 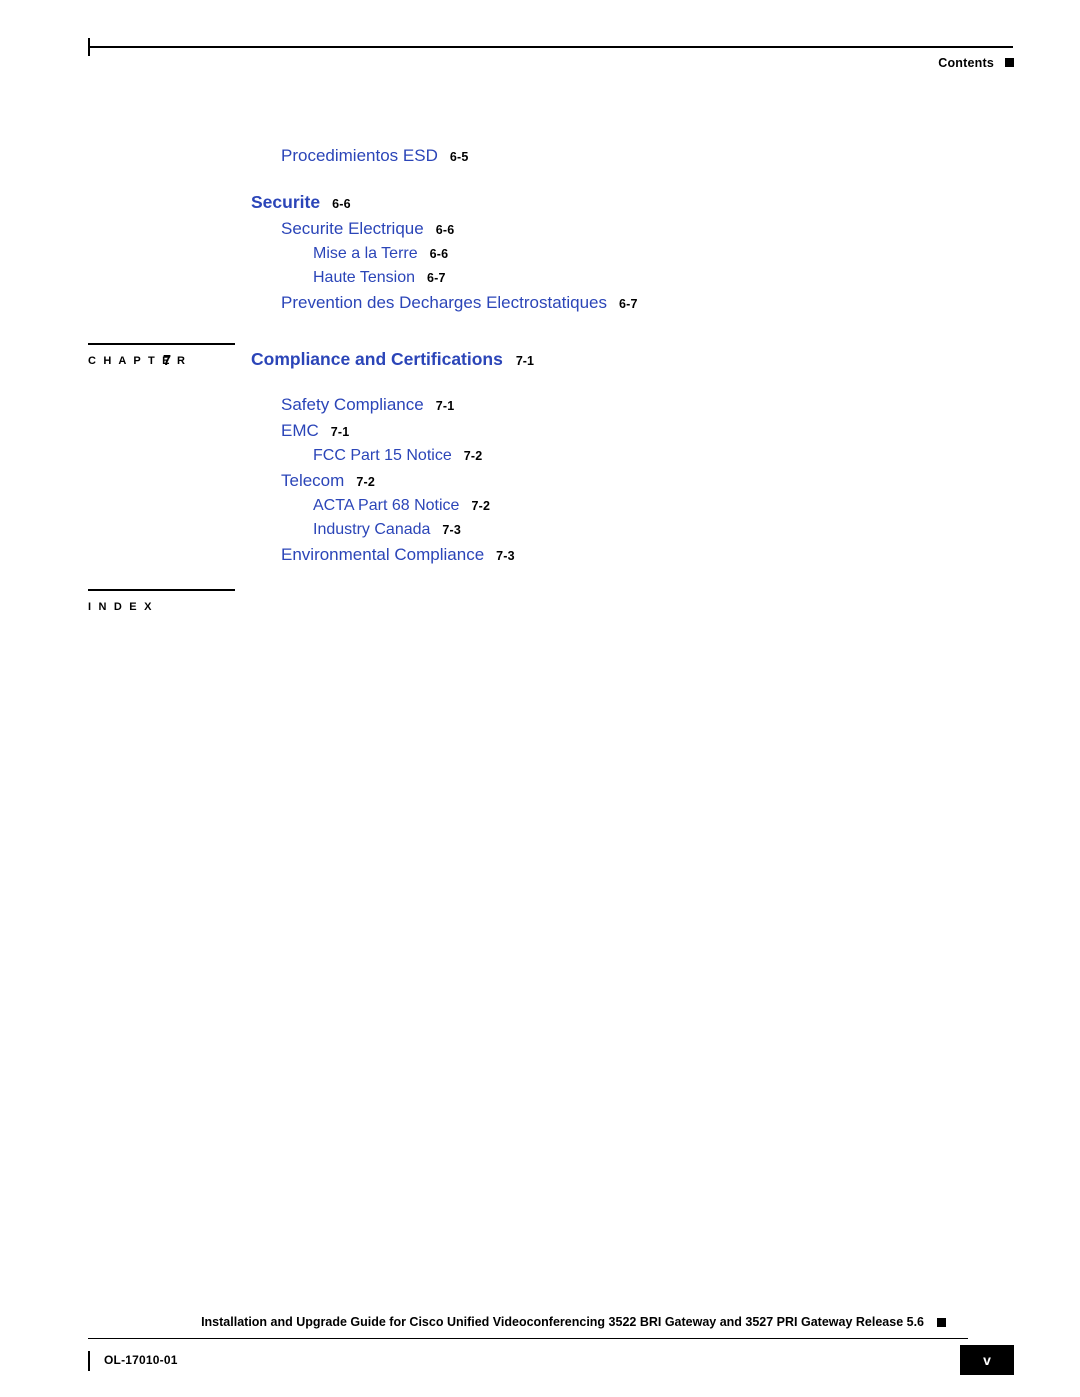 I want to click on toc-entry: Securite Electrique 6-6, so click(x=540, y=229).